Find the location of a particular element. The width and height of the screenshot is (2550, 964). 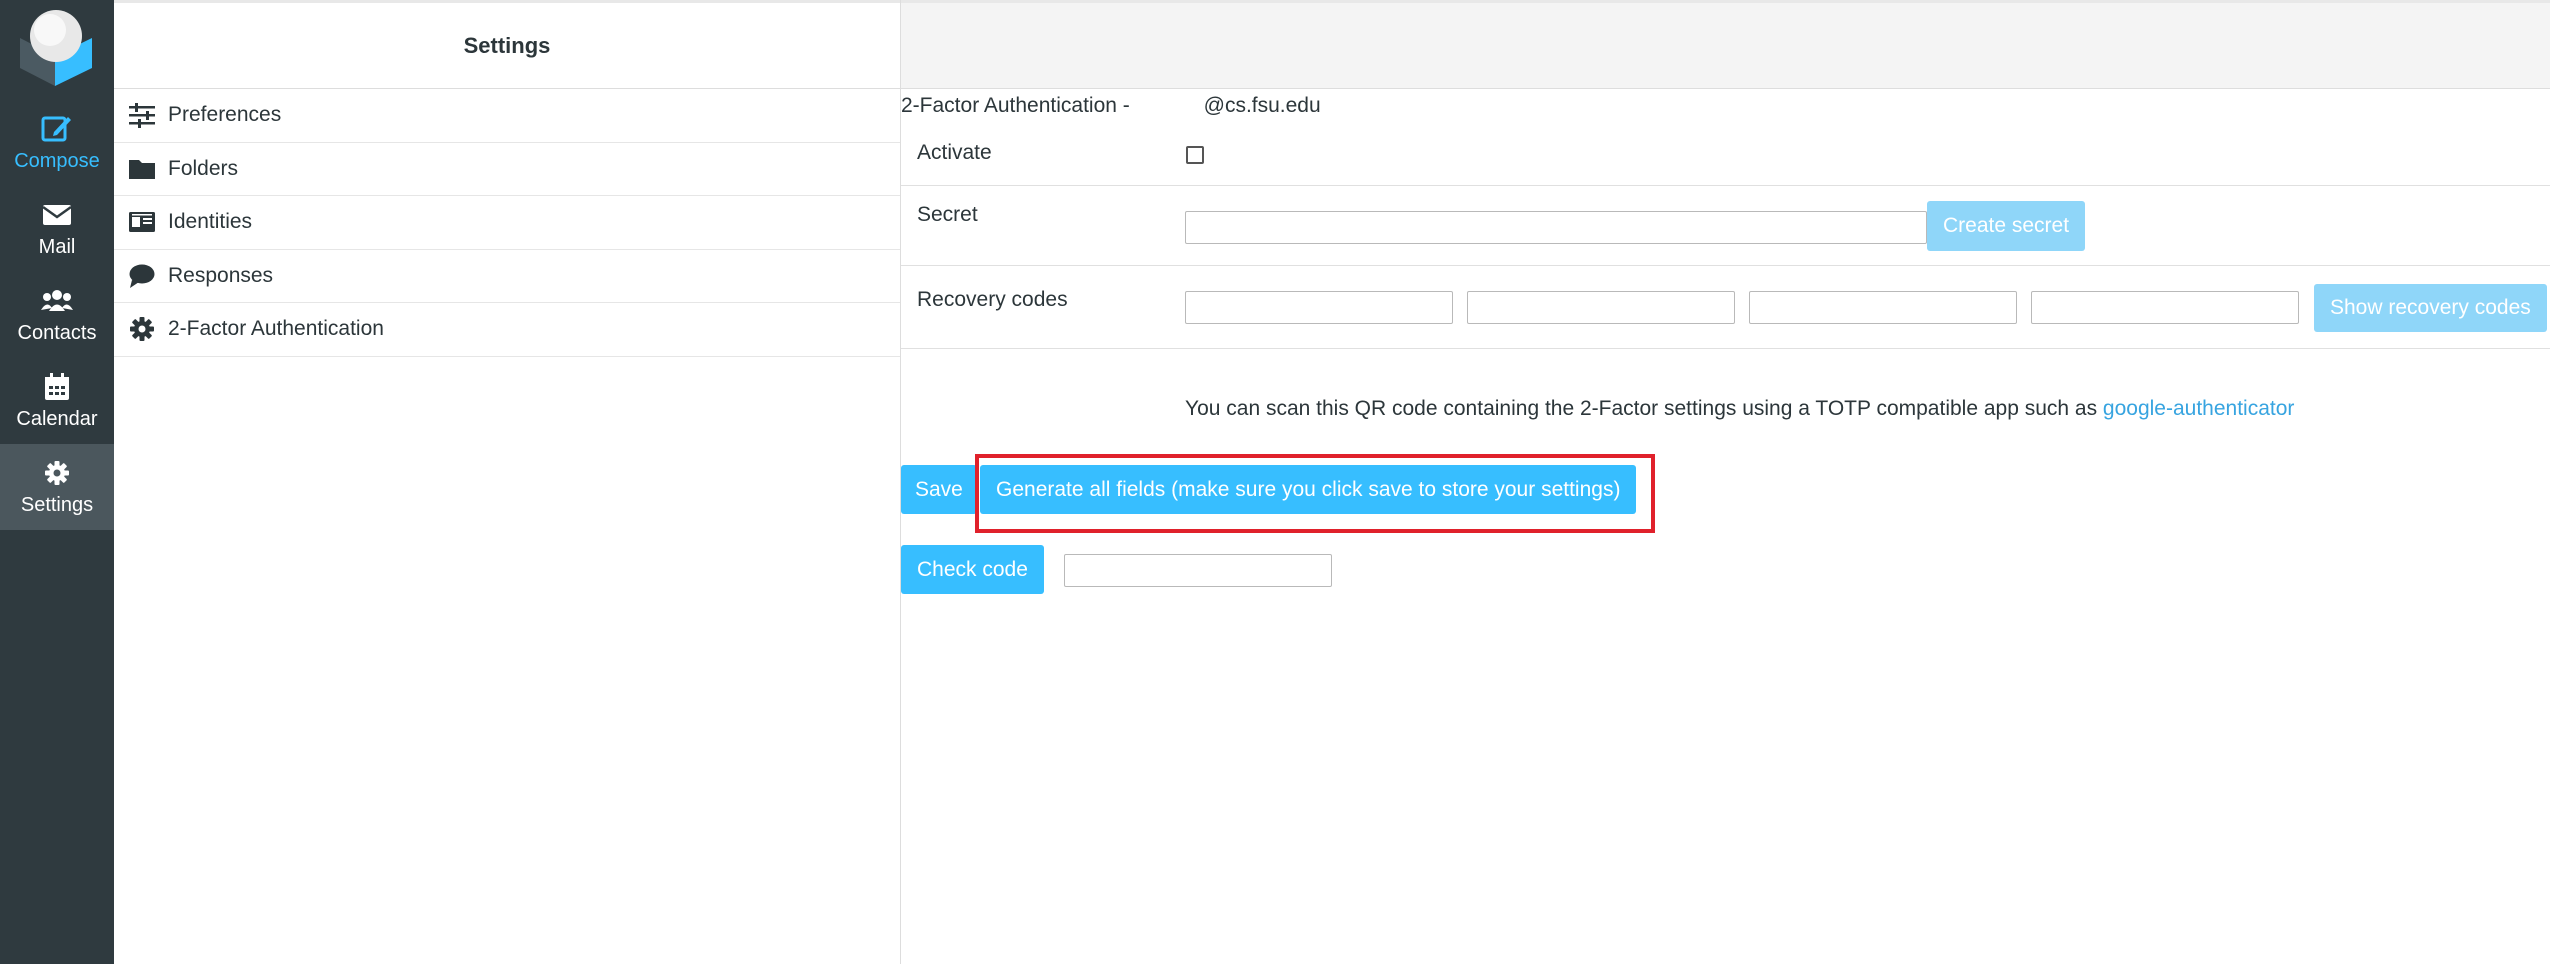

check-code-button: Check code is located at coordinates (972, 569).